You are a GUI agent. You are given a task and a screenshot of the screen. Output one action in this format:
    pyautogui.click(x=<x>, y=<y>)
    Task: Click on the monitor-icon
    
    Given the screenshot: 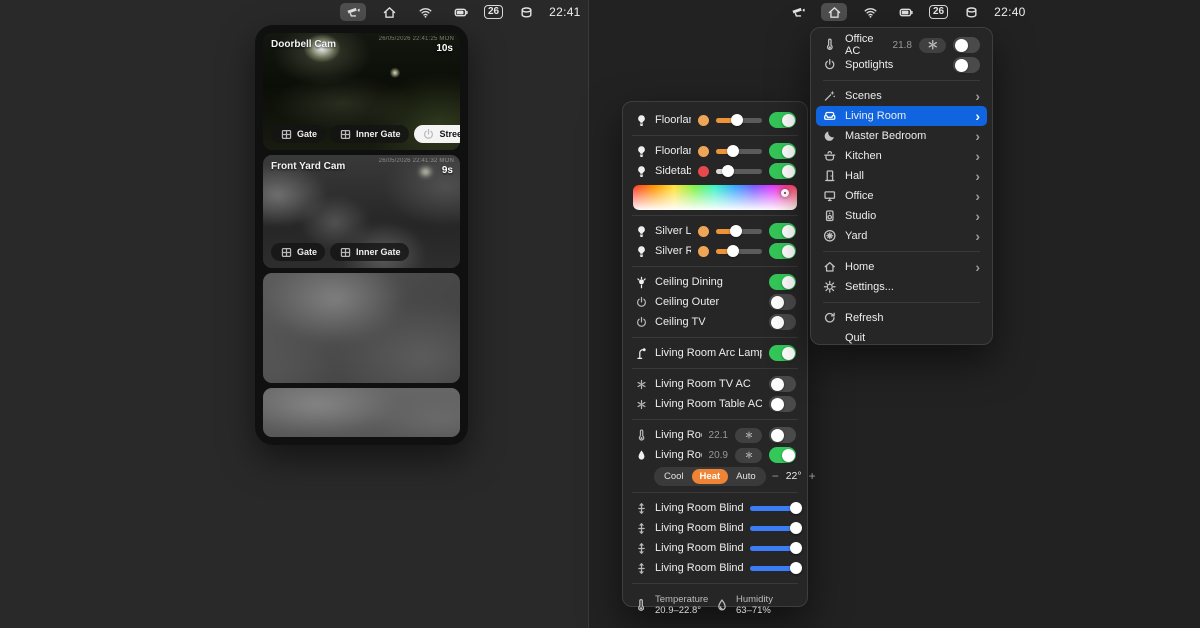 What is the action you would take?
    pyautogui.click(x=830, y=196)
    